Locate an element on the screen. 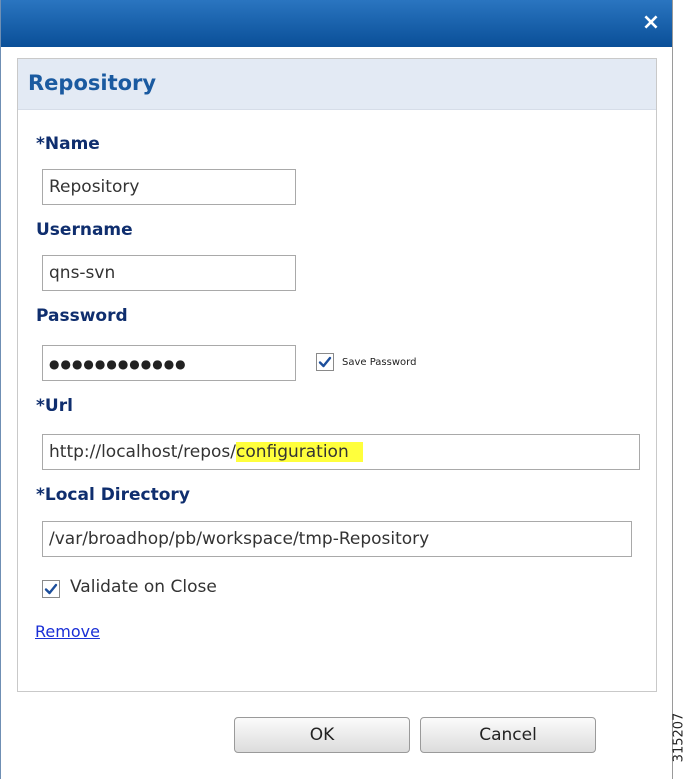 This screenshot has width=700, height=779. username-input: qns-svn is located at coordinates (169, 273).